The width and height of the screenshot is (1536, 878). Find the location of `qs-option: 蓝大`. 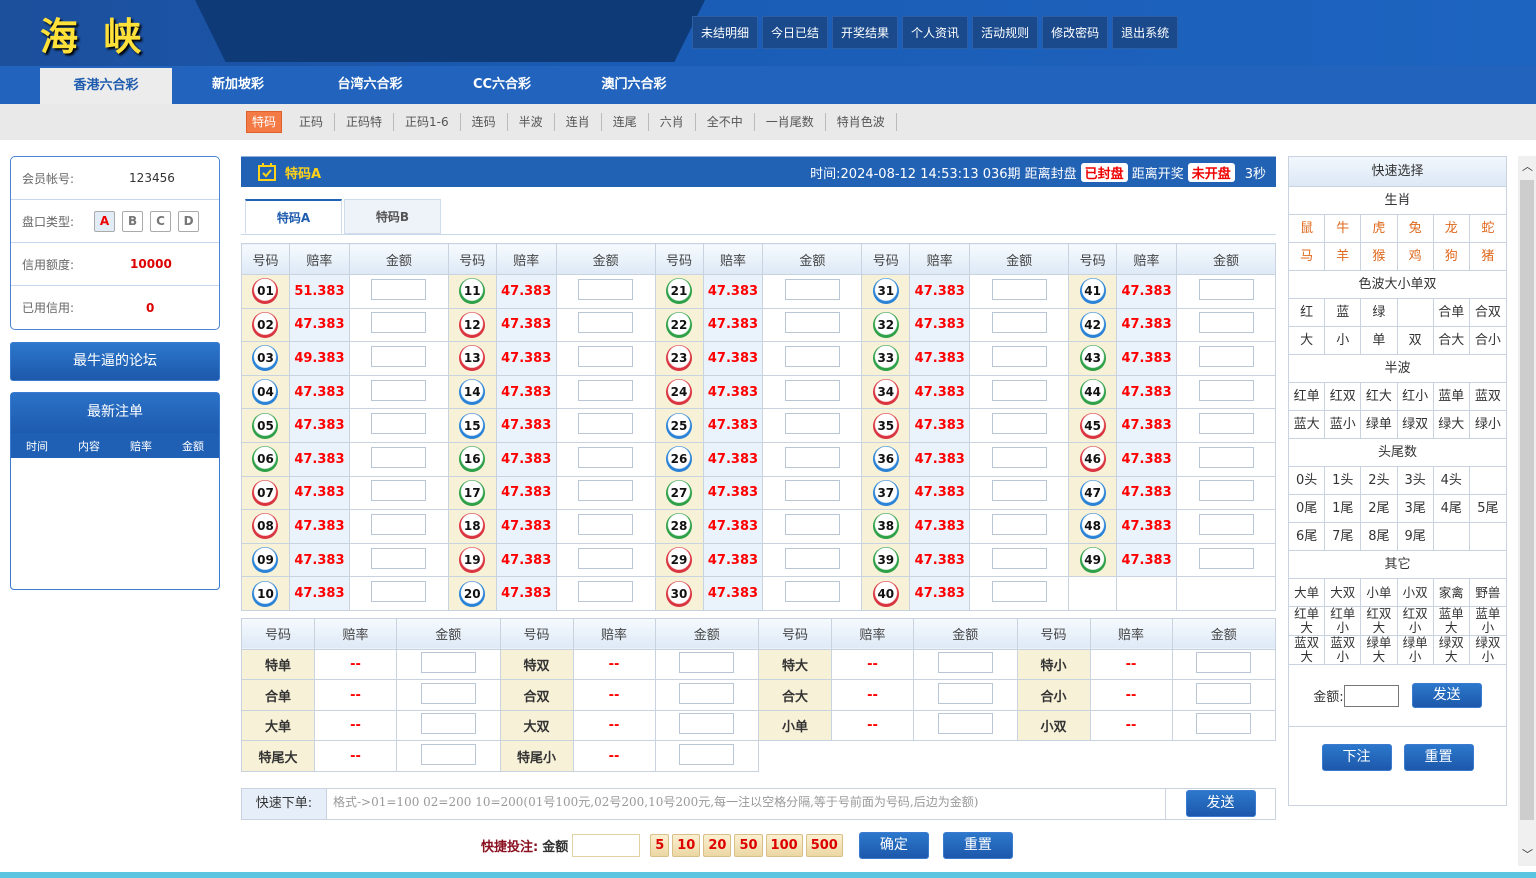

qs-option: 蓝大 is located at coordinates (1307, 425).